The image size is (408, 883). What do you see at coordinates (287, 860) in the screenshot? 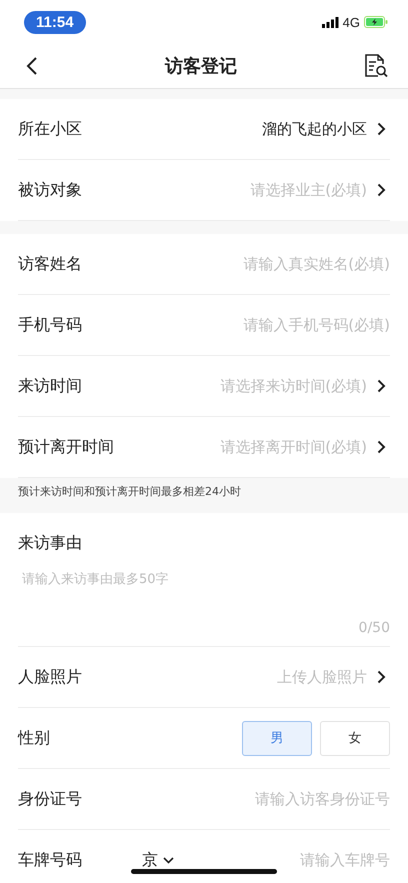
I see `plate-field: 请输入车牌号` at bounding box center [287, 860].